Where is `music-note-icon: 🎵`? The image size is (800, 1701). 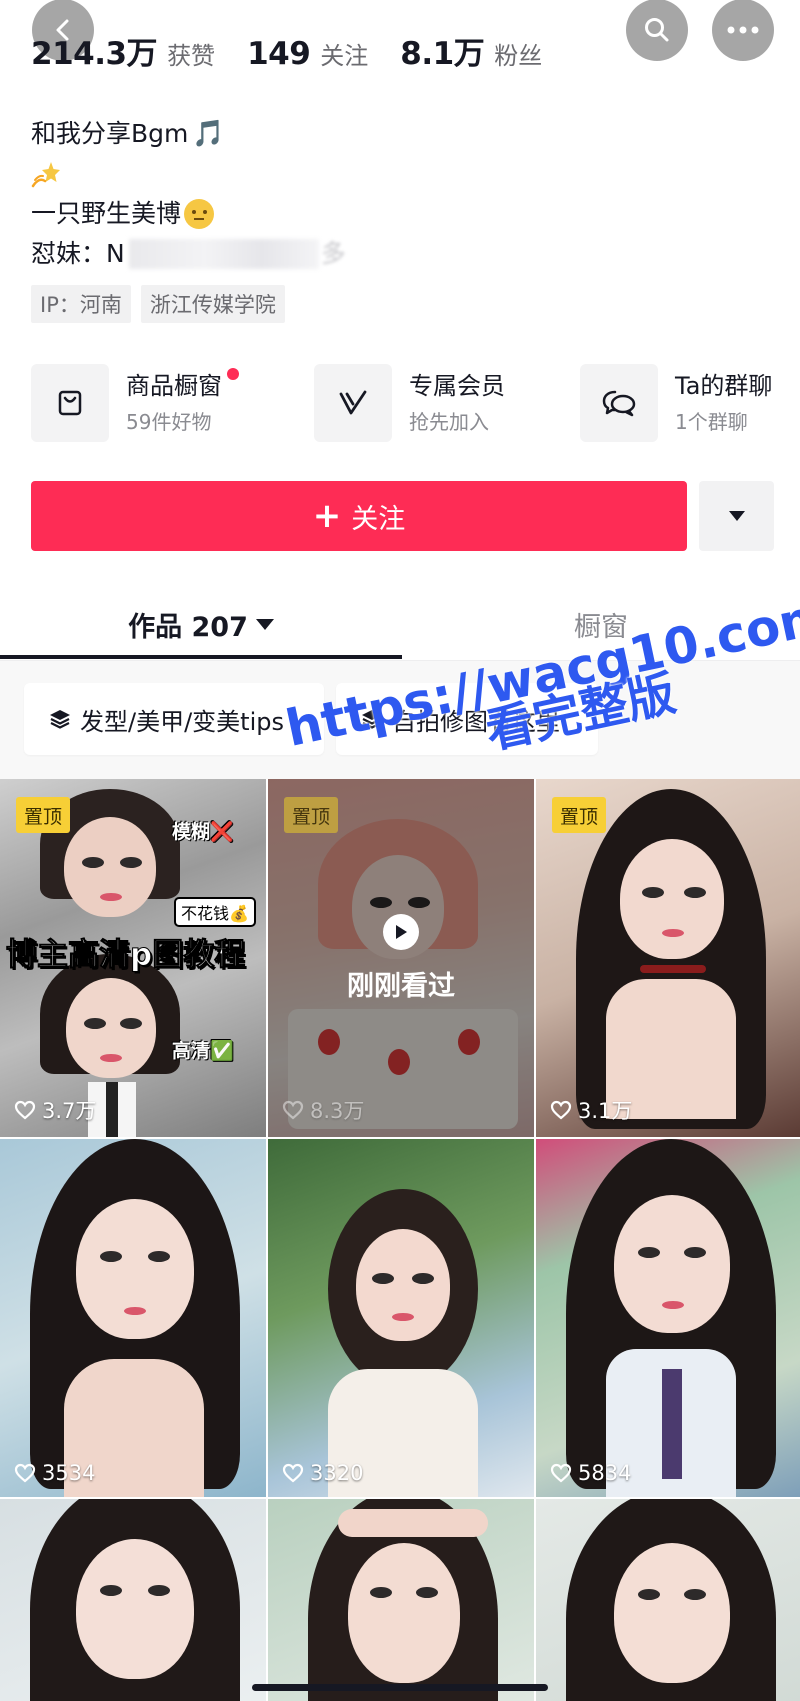
music-note-icon: 🎵 is located at coordinates (208, 134).